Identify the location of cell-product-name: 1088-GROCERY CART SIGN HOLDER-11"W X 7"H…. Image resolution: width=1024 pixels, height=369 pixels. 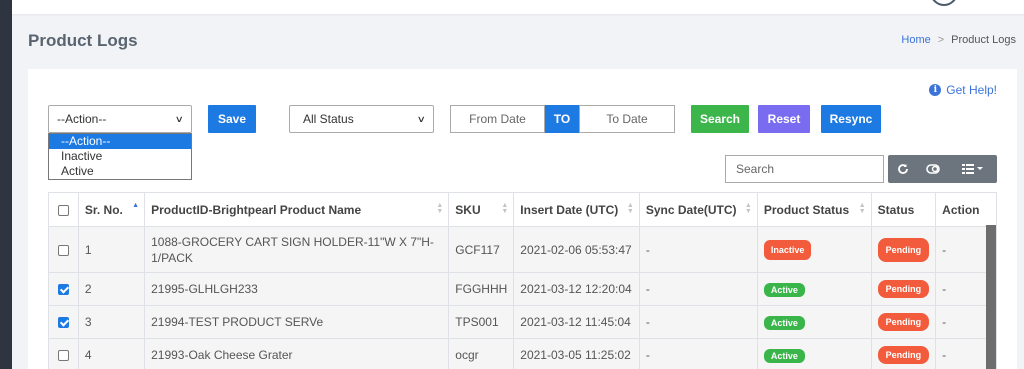
(297, 249).